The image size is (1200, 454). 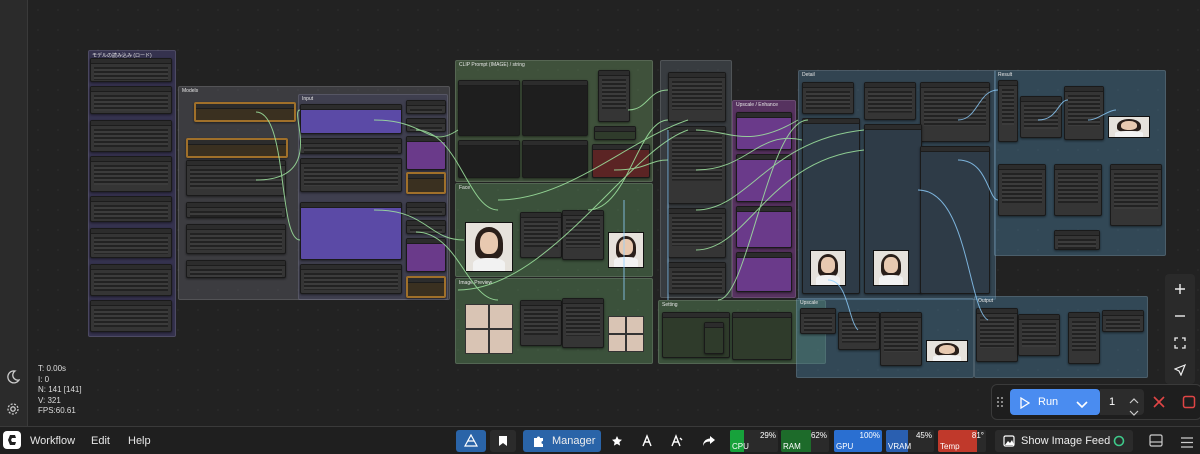 I want to click on stat-nodes: N: 141 [141], so click(x=60, y=389).